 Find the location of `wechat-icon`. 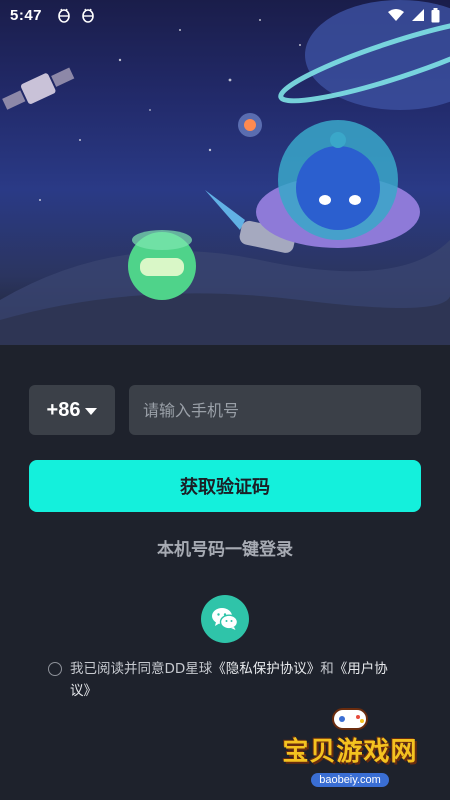

wechat-icon is located at coordinates (225, 619).